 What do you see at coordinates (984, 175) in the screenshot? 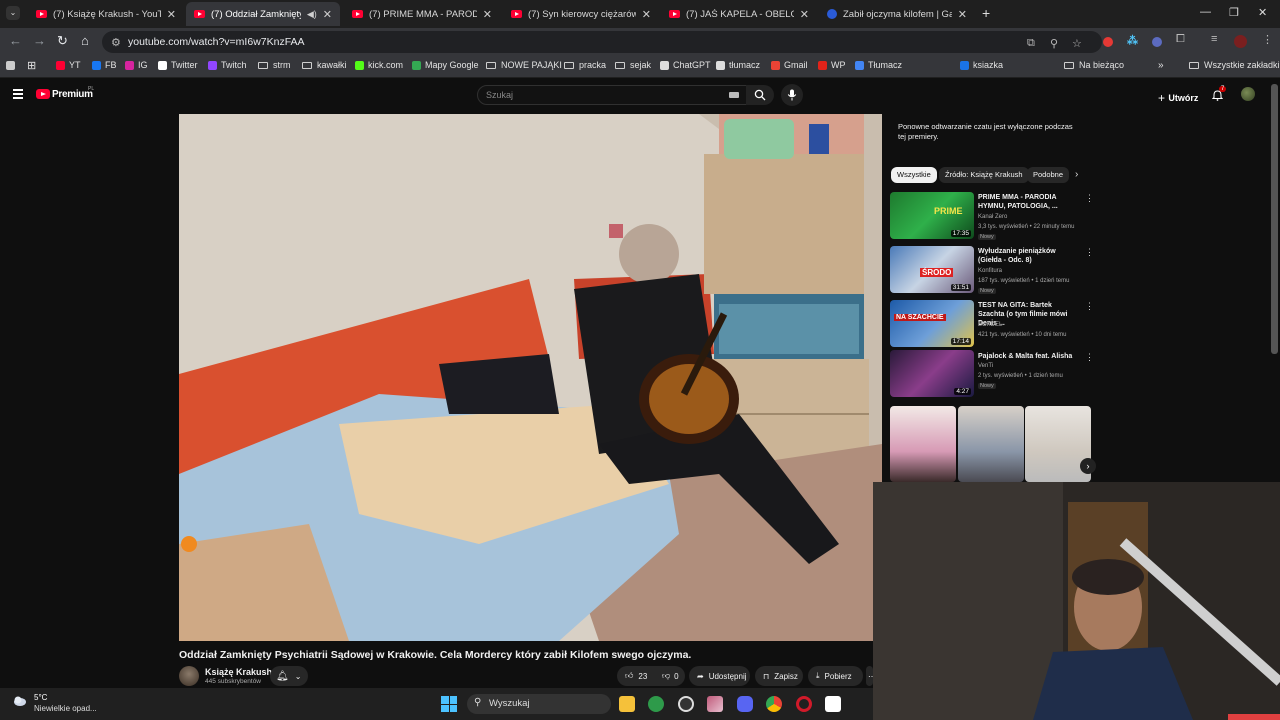
I see `chip-from-channel: Źródło: Książę Krakush` at bounding box center [984, 175].